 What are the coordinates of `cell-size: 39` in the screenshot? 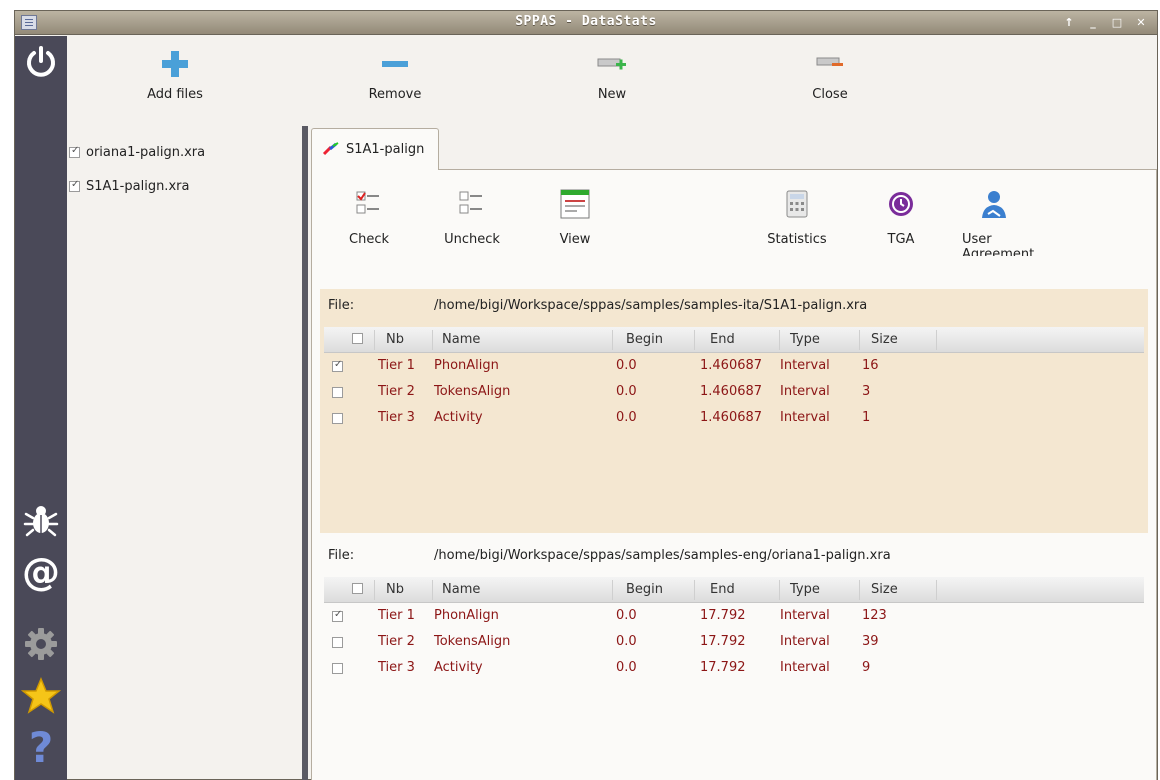 It's located at (870, 641).